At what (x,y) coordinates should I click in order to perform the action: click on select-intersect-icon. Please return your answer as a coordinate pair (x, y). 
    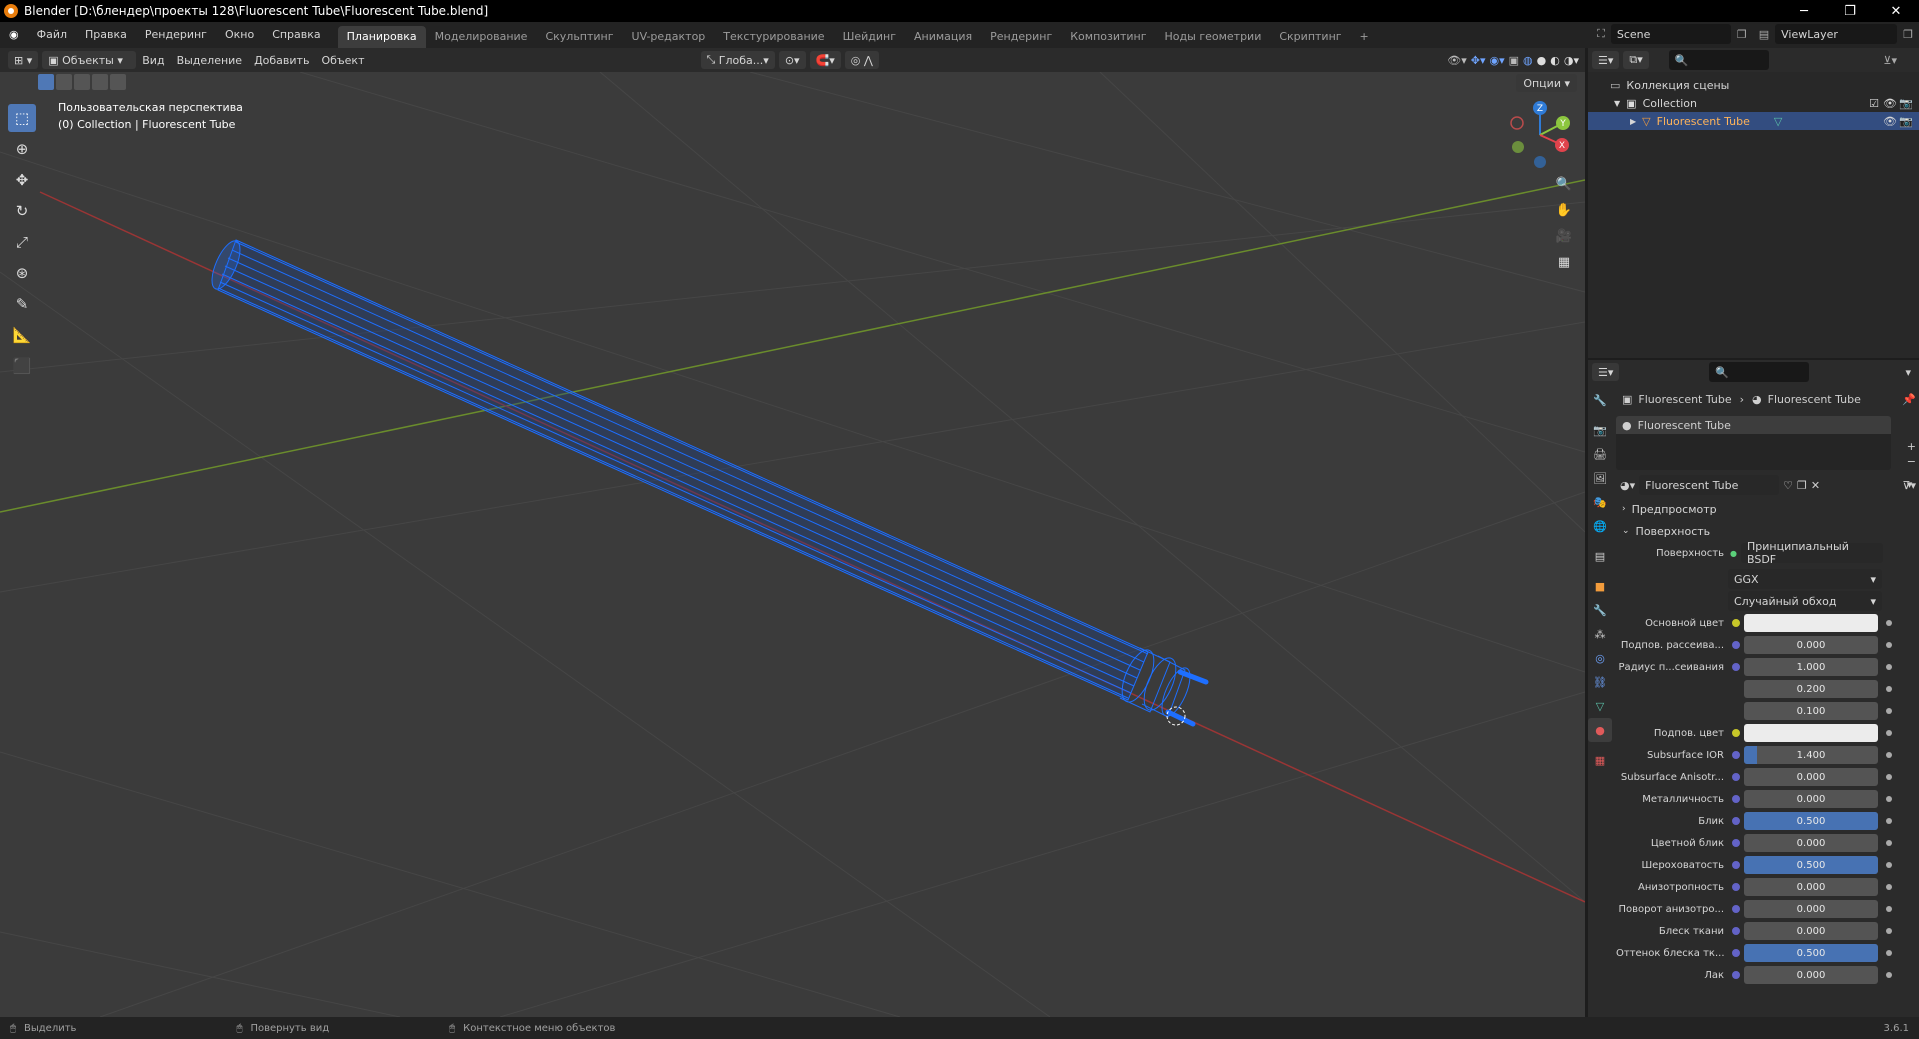
    Looking at the image, I should click on (118, 82).